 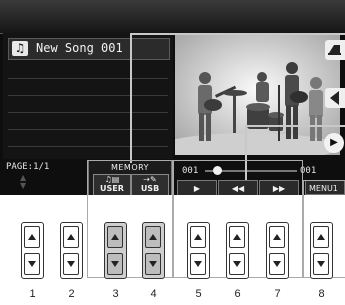 I want to click on button-number: 7, so click(x=277, y=294).